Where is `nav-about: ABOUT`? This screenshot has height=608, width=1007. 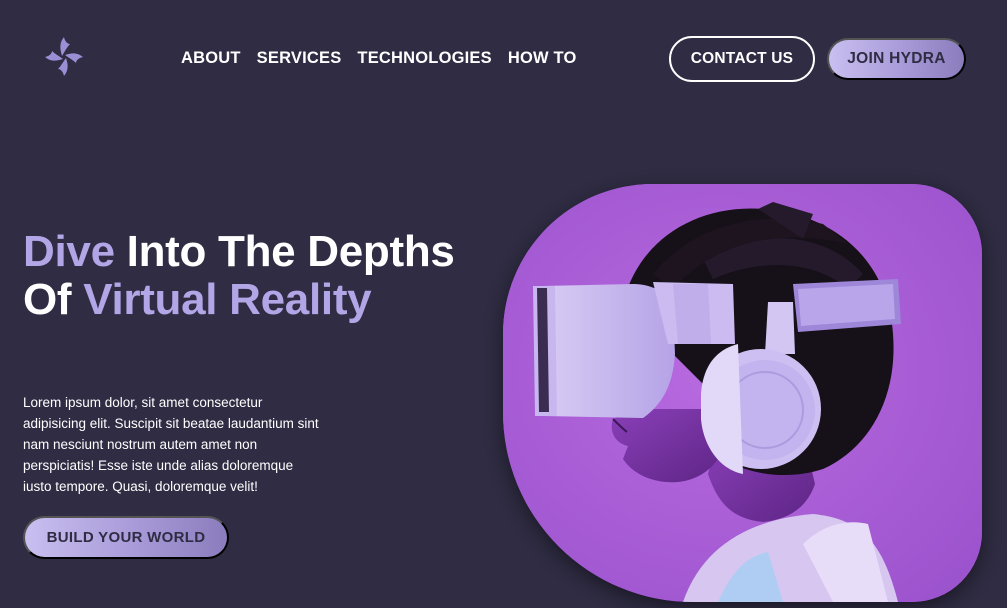 nav-about: ABOUT is located at coordinates (211, 58).